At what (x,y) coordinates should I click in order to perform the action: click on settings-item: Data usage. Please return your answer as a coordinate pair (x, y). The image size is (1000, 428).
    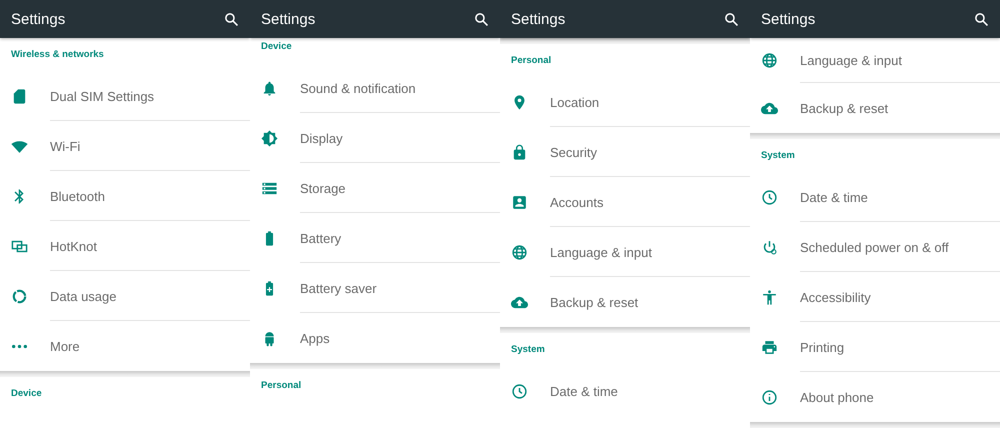
    Looking at the image, I should click on (125, 296).